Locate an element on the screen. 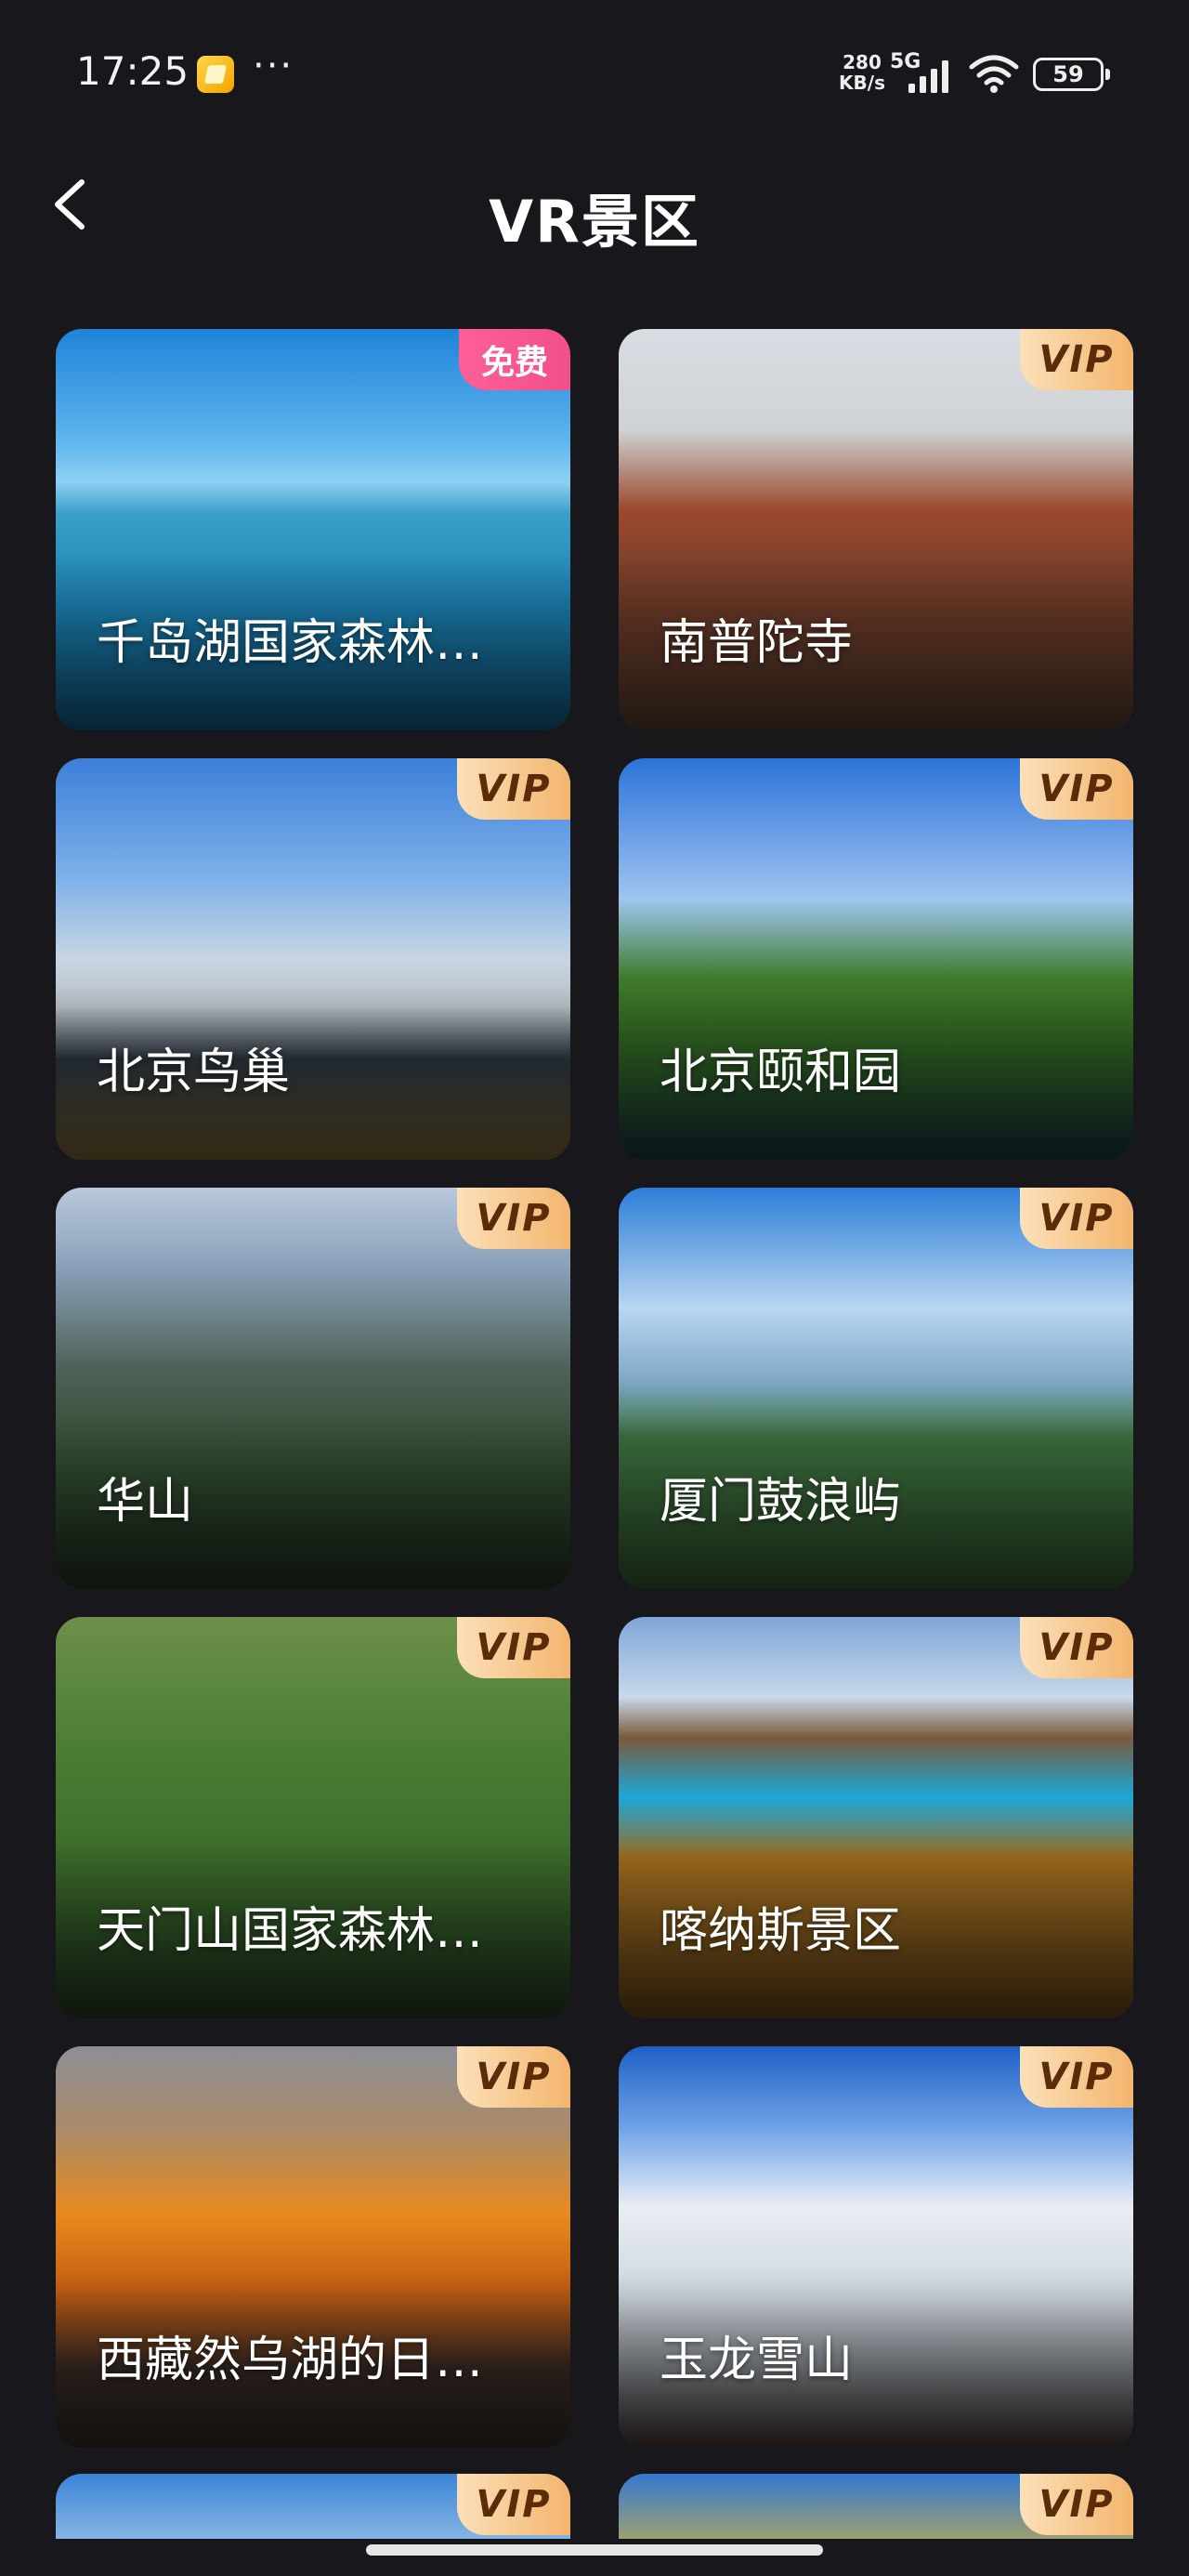 Image resolution: width=1189 pixels, height=2576 pixels. notification-app-icon is located at coordinates (215, 74).